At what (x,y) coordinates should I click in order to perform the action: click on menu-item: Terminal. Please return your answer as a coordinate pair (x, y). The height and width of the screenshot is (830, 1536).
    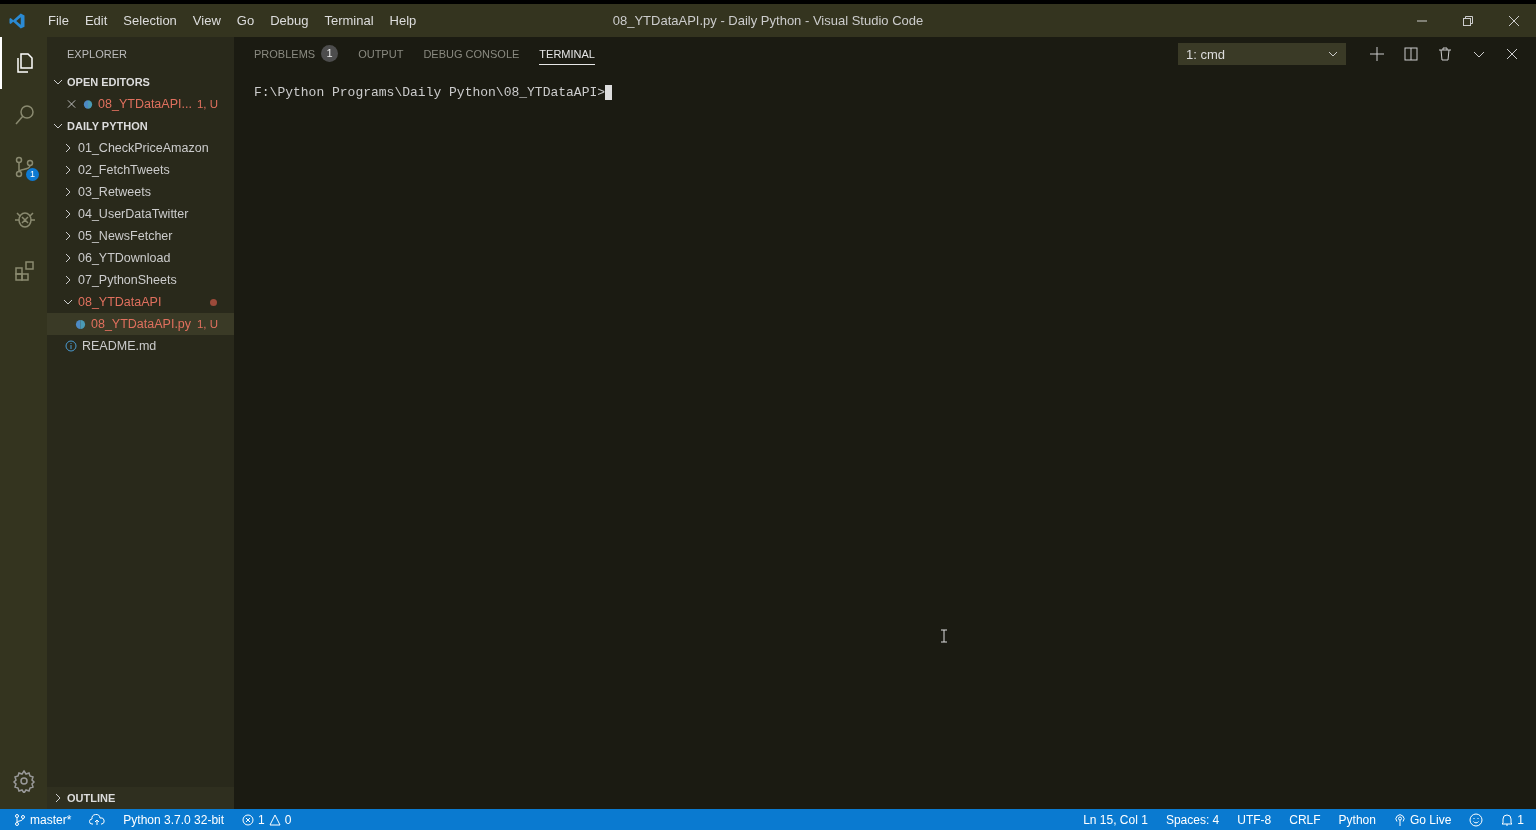
    Looking at the image, I should click on (349, 20).